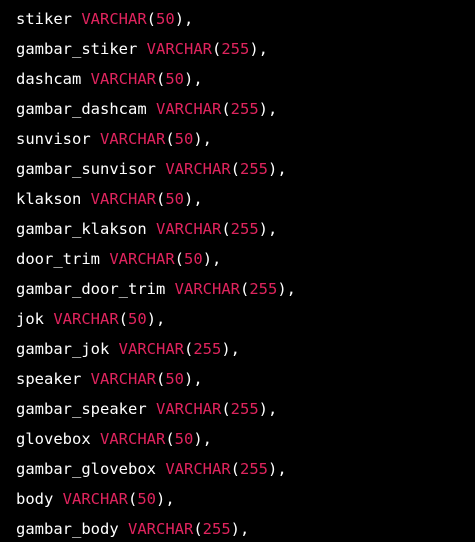 The height and width of the screenshot is (542, 475). What do you see at coordinates (67, 529) in the screenshot?
I see `column-name: gambar_body` at bounding box center [67, 529].